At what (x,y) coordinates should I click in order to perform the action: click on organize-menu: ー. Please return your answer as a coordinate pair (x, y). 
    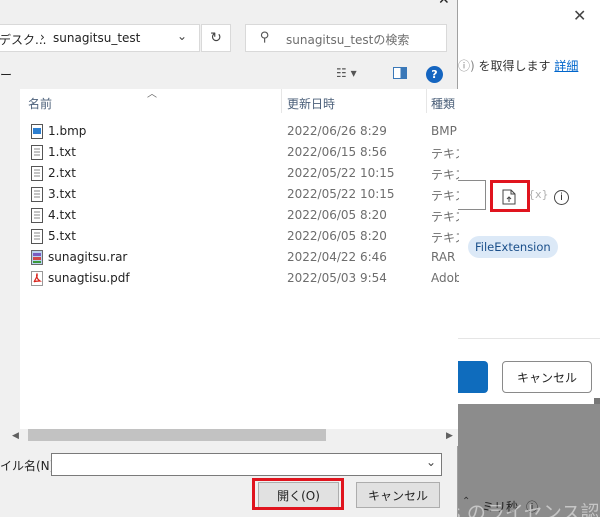
    Looking at the image, I should click on (6, 74).